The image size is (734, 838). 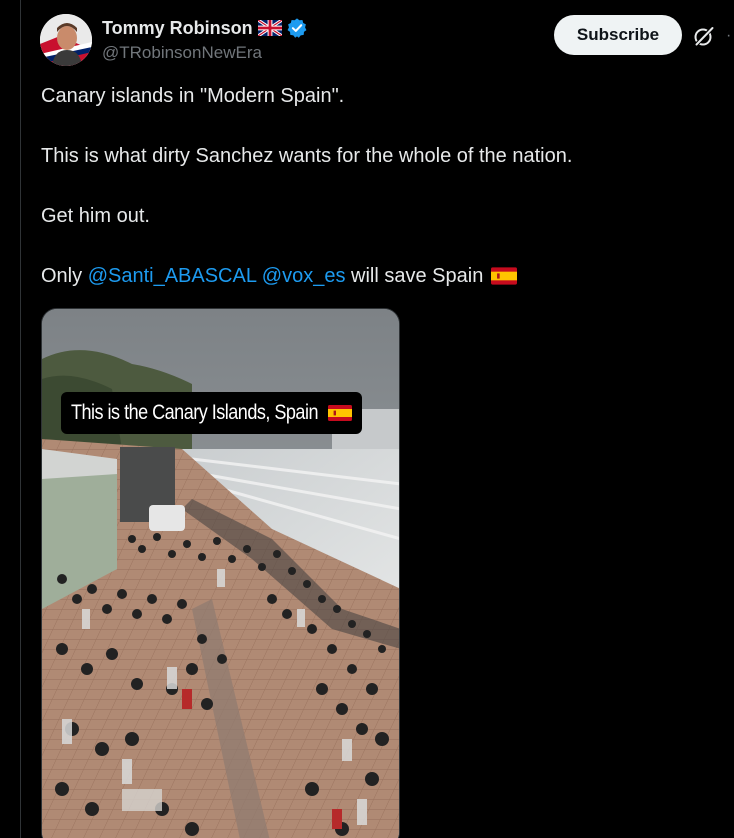 I want to click on verified-badge-icon, so click(x=297, y=28).